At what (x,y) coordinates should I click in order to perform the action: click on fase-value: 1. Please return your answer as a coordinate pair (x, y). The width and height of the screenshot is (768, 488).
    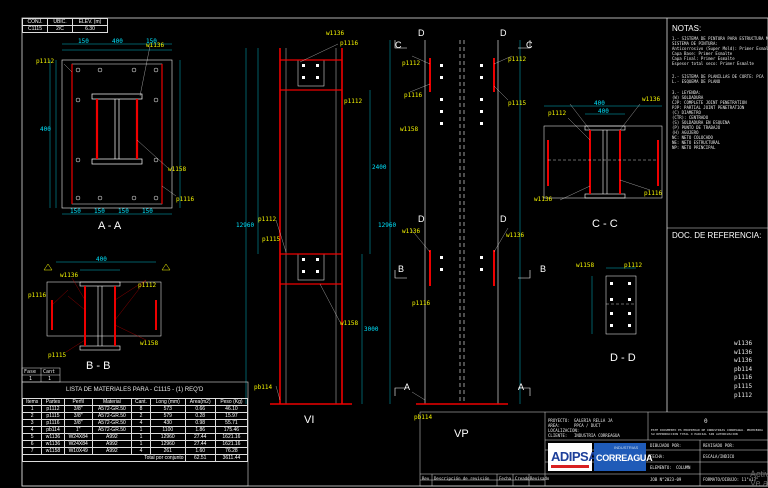
    Looking at the image, I should click on (31, 379).